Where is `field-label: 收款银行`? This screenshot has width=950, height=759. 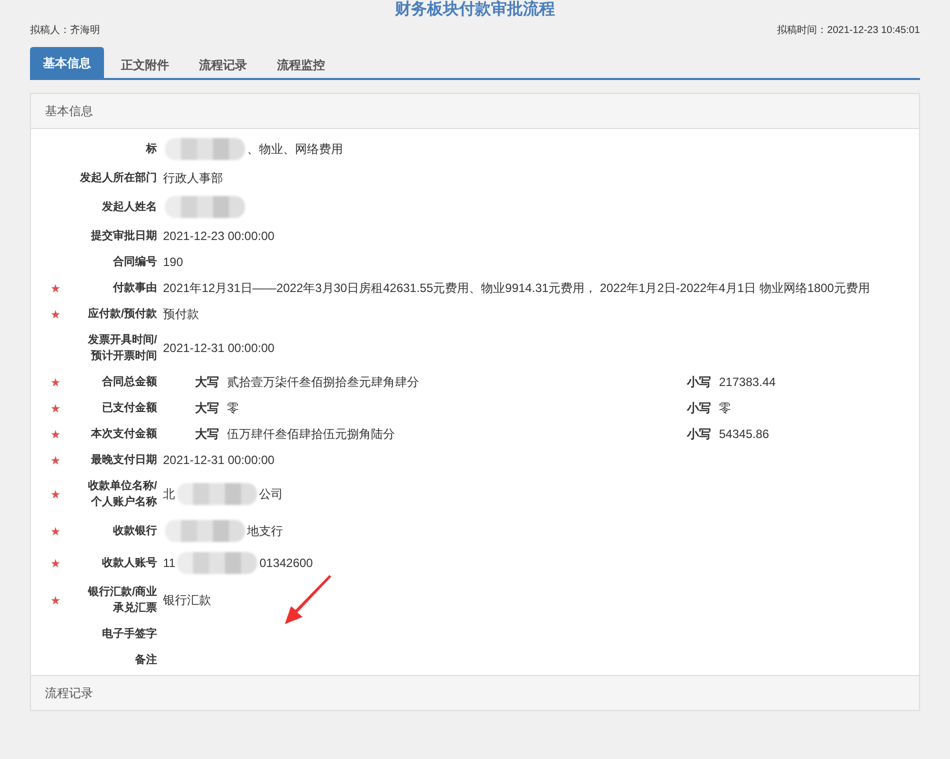
field-label: 收款银行 is located at coordinates (135, 531).